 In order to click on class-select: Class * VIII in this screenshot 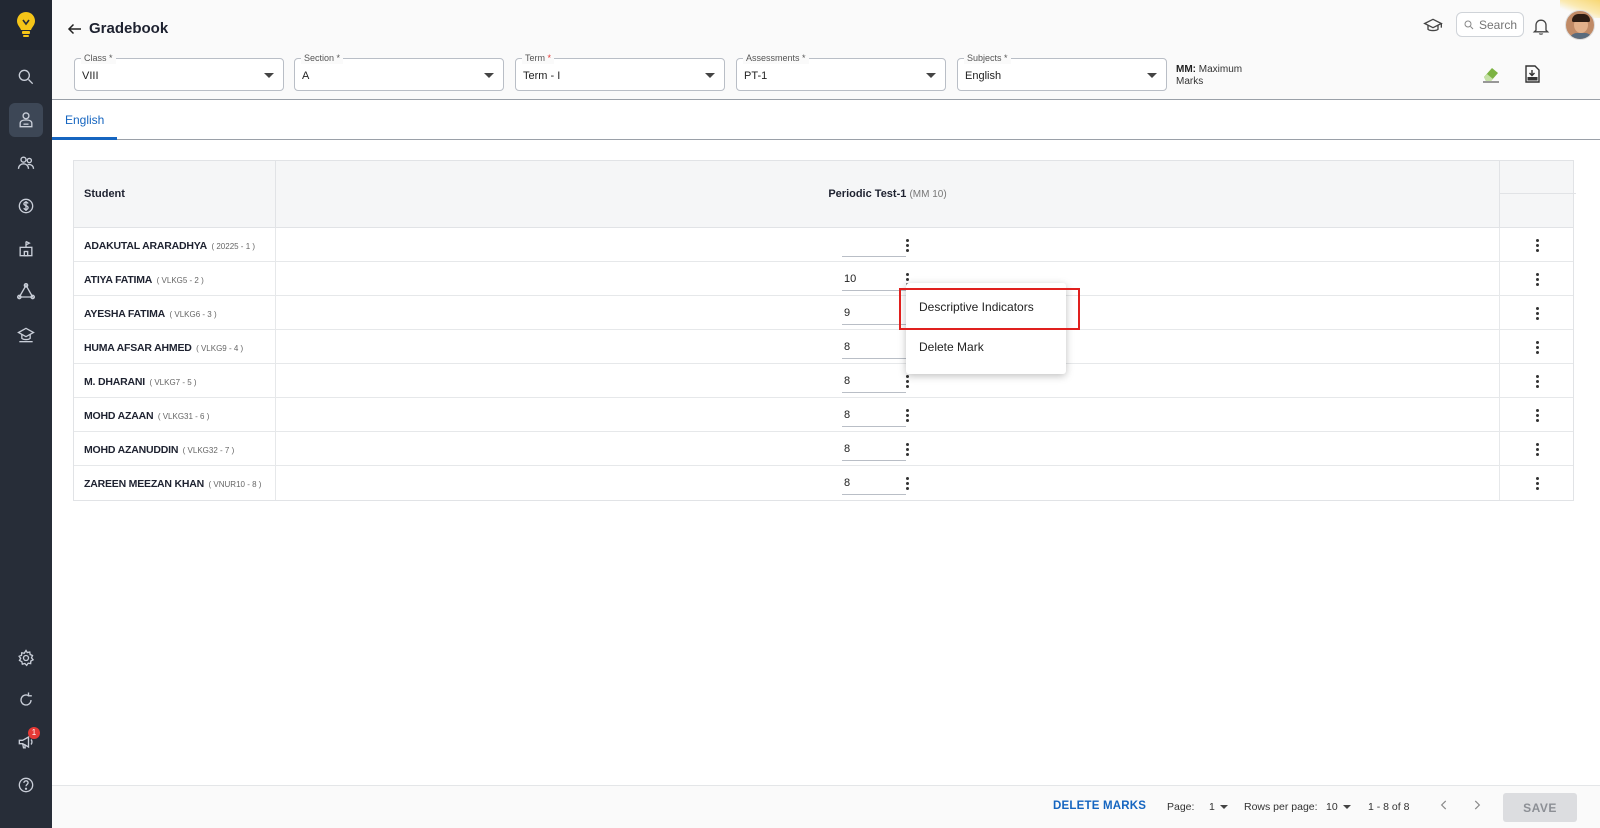, I will do `click(179, 71)`.